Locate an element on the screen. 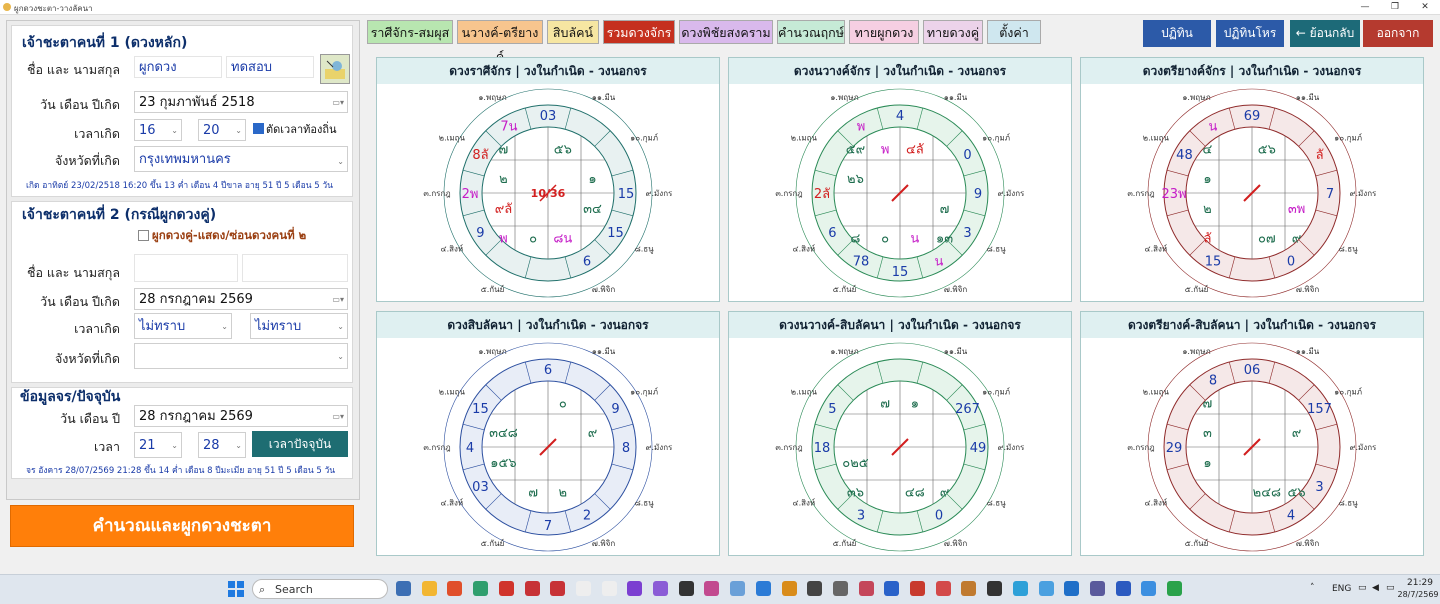 Image resolution: width=1440 pixels, height=604 pixels. birthdate2-label: วัน เดือน ปีเกิด is located at coordinates (80, 301).